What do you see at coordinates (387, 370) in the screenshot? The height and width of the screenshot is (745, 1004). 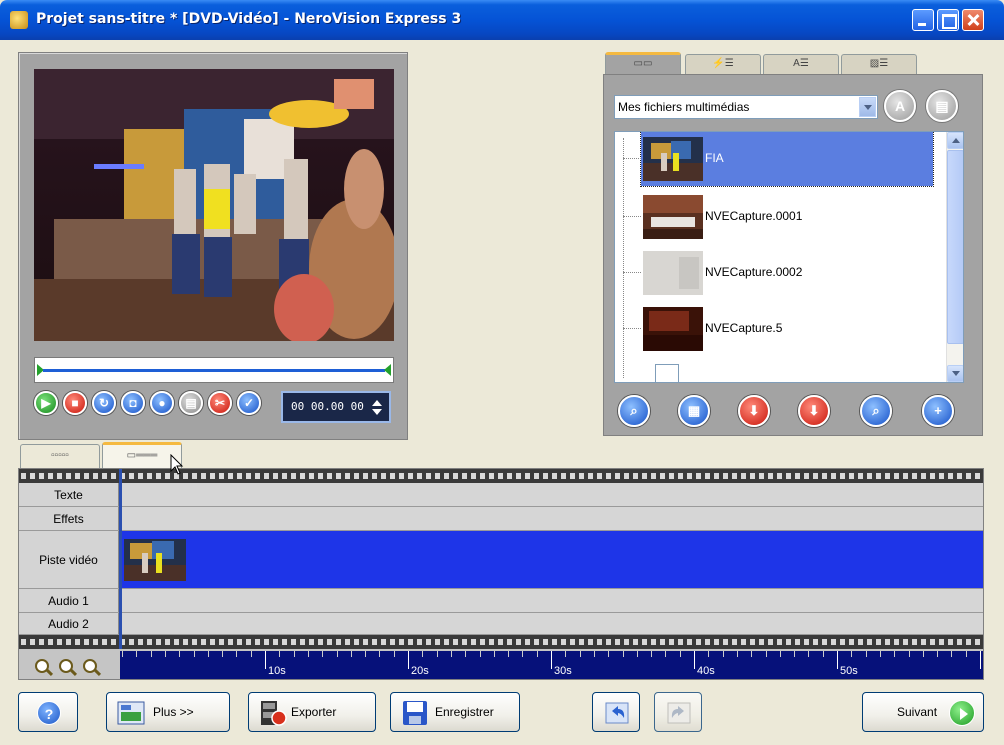 I see `trim-end-handle` at bounding box center [387, 370].